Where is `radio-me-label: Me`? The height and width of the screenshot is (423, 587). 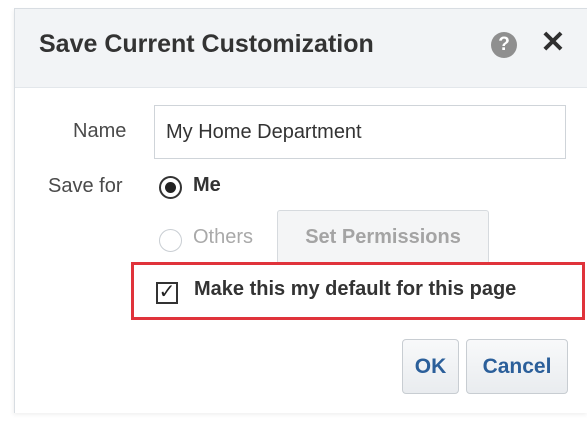
radio-me-label: Me is located at coordinates (207, 185).